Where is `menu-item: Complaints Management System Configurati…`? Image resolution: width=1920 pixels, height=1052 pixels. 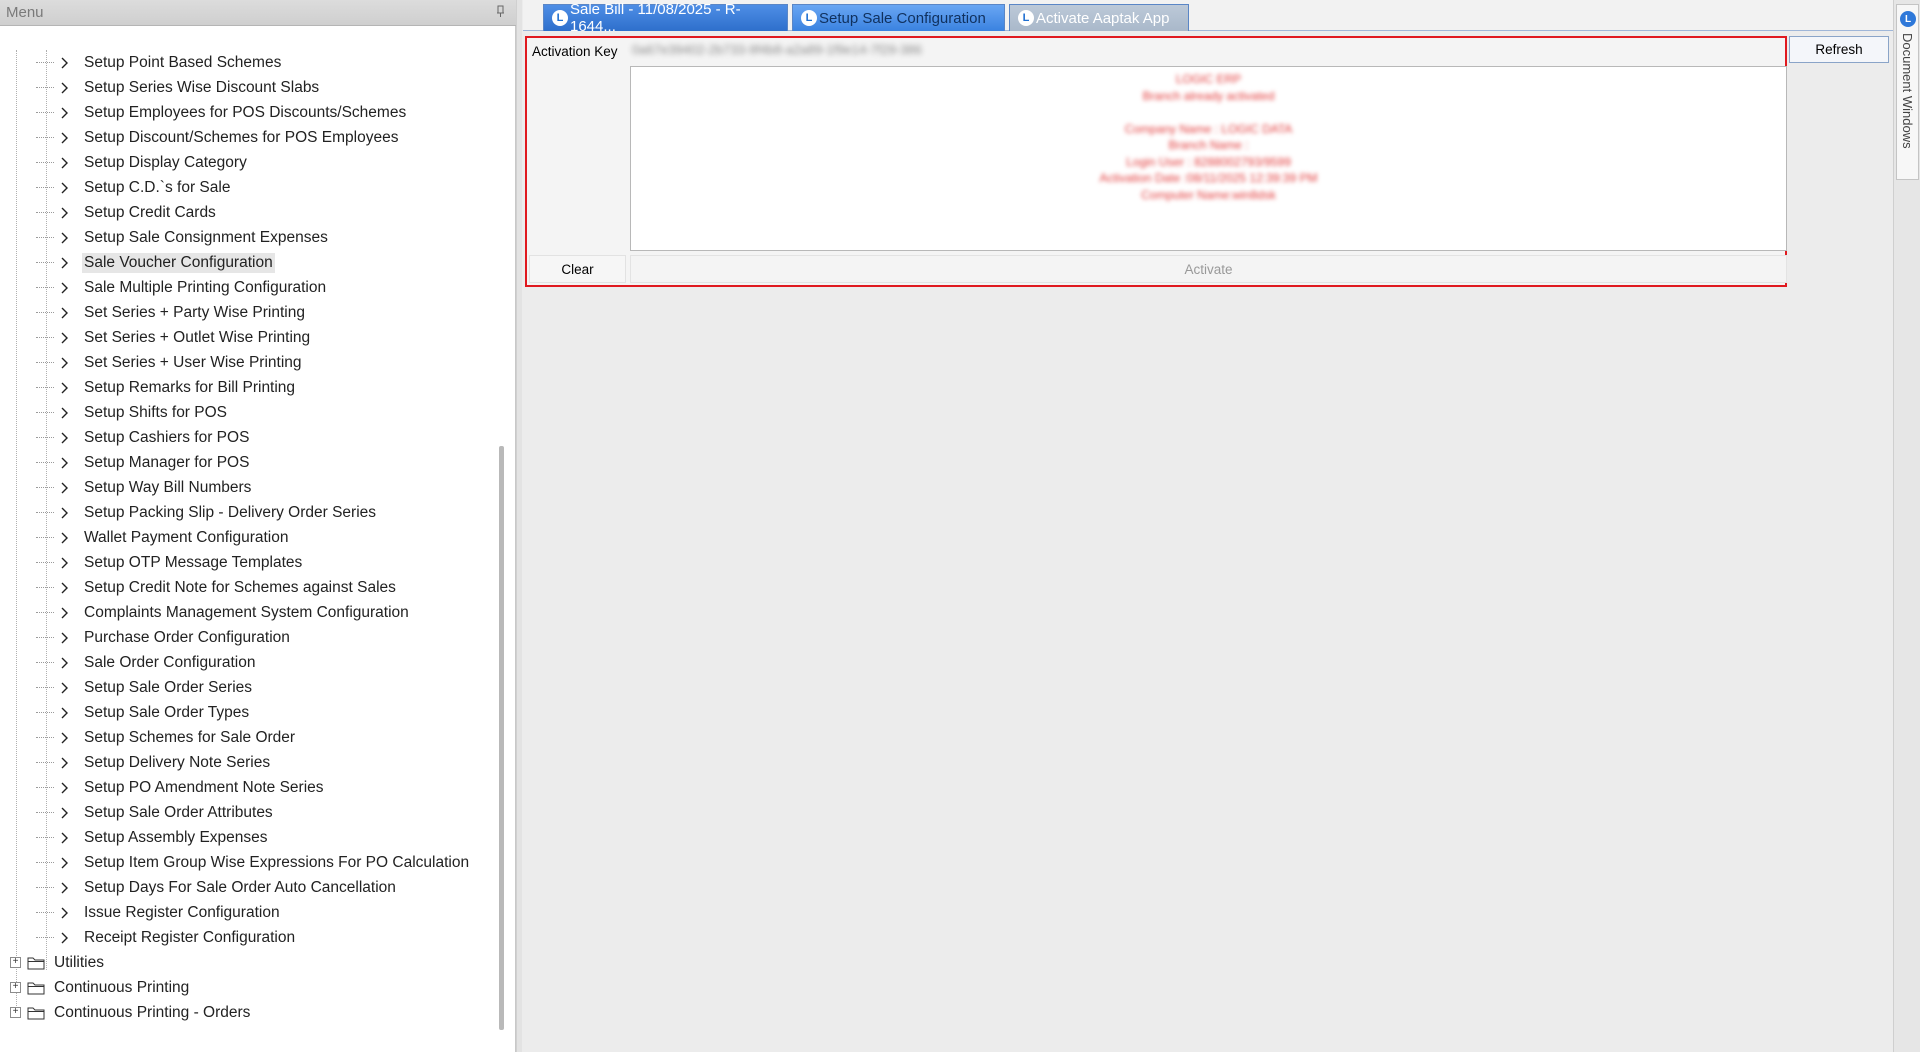
menu-item: Complaints Management System Configurati… is located at coordinates (222, 612).